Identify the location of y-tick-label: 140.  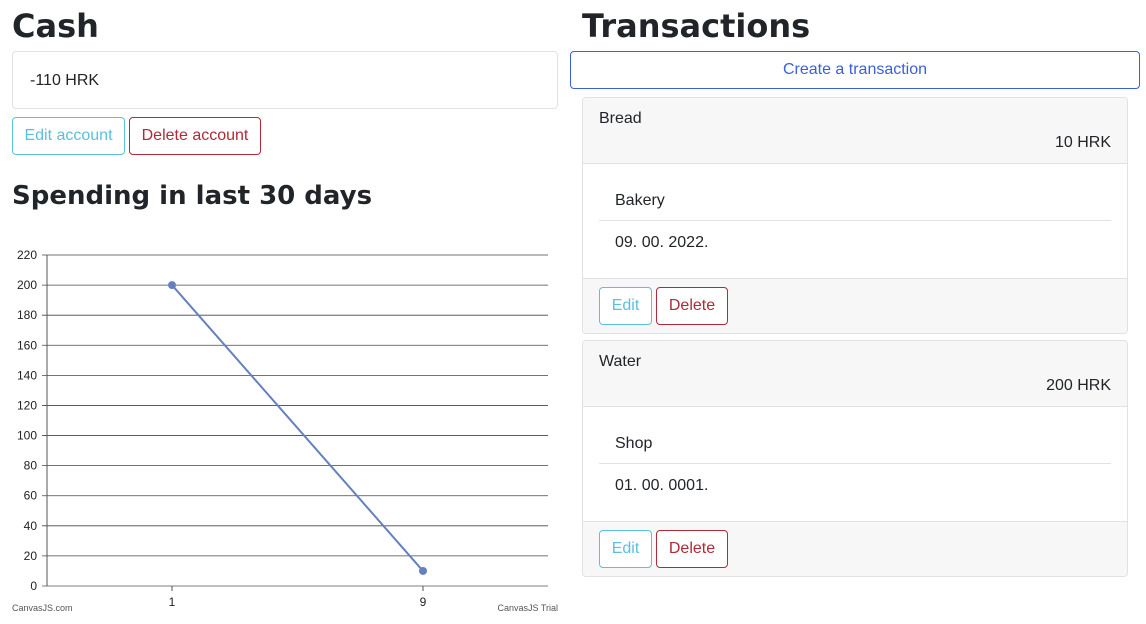
(27, 375).